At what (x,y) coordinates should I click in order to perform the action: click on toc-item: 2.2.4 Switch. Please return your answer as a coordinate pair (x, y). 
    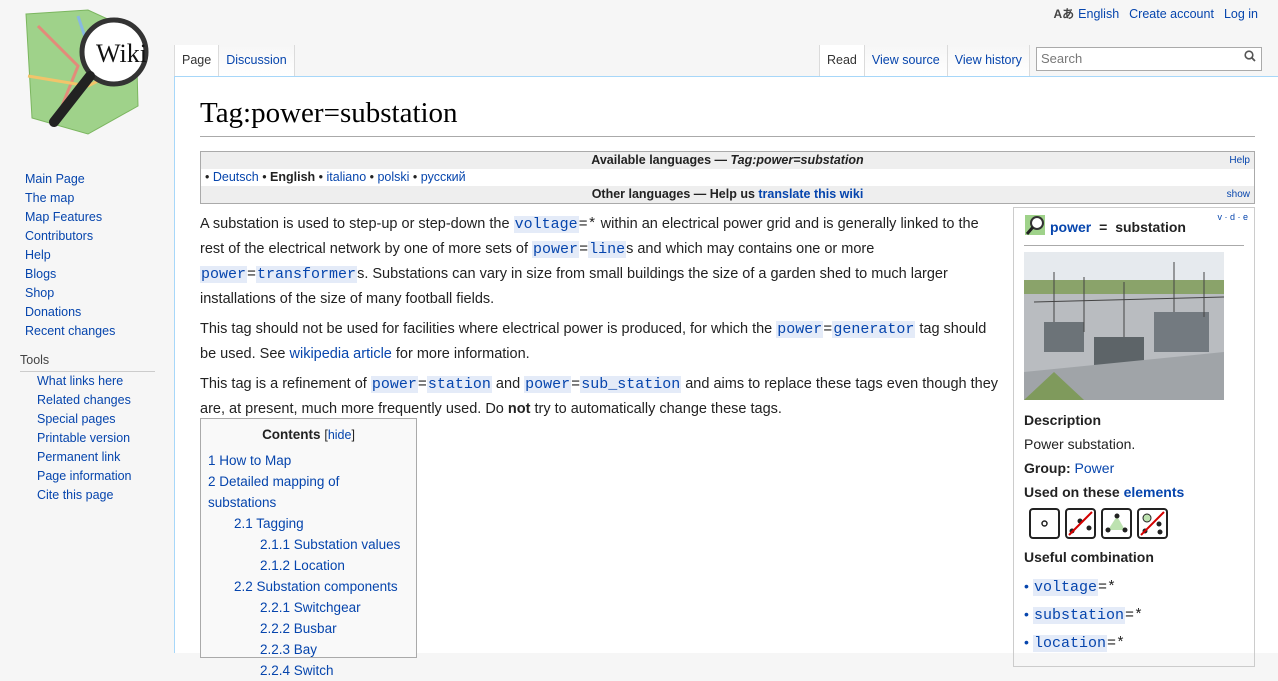
    Looking at the image, I should click on (308, 670).